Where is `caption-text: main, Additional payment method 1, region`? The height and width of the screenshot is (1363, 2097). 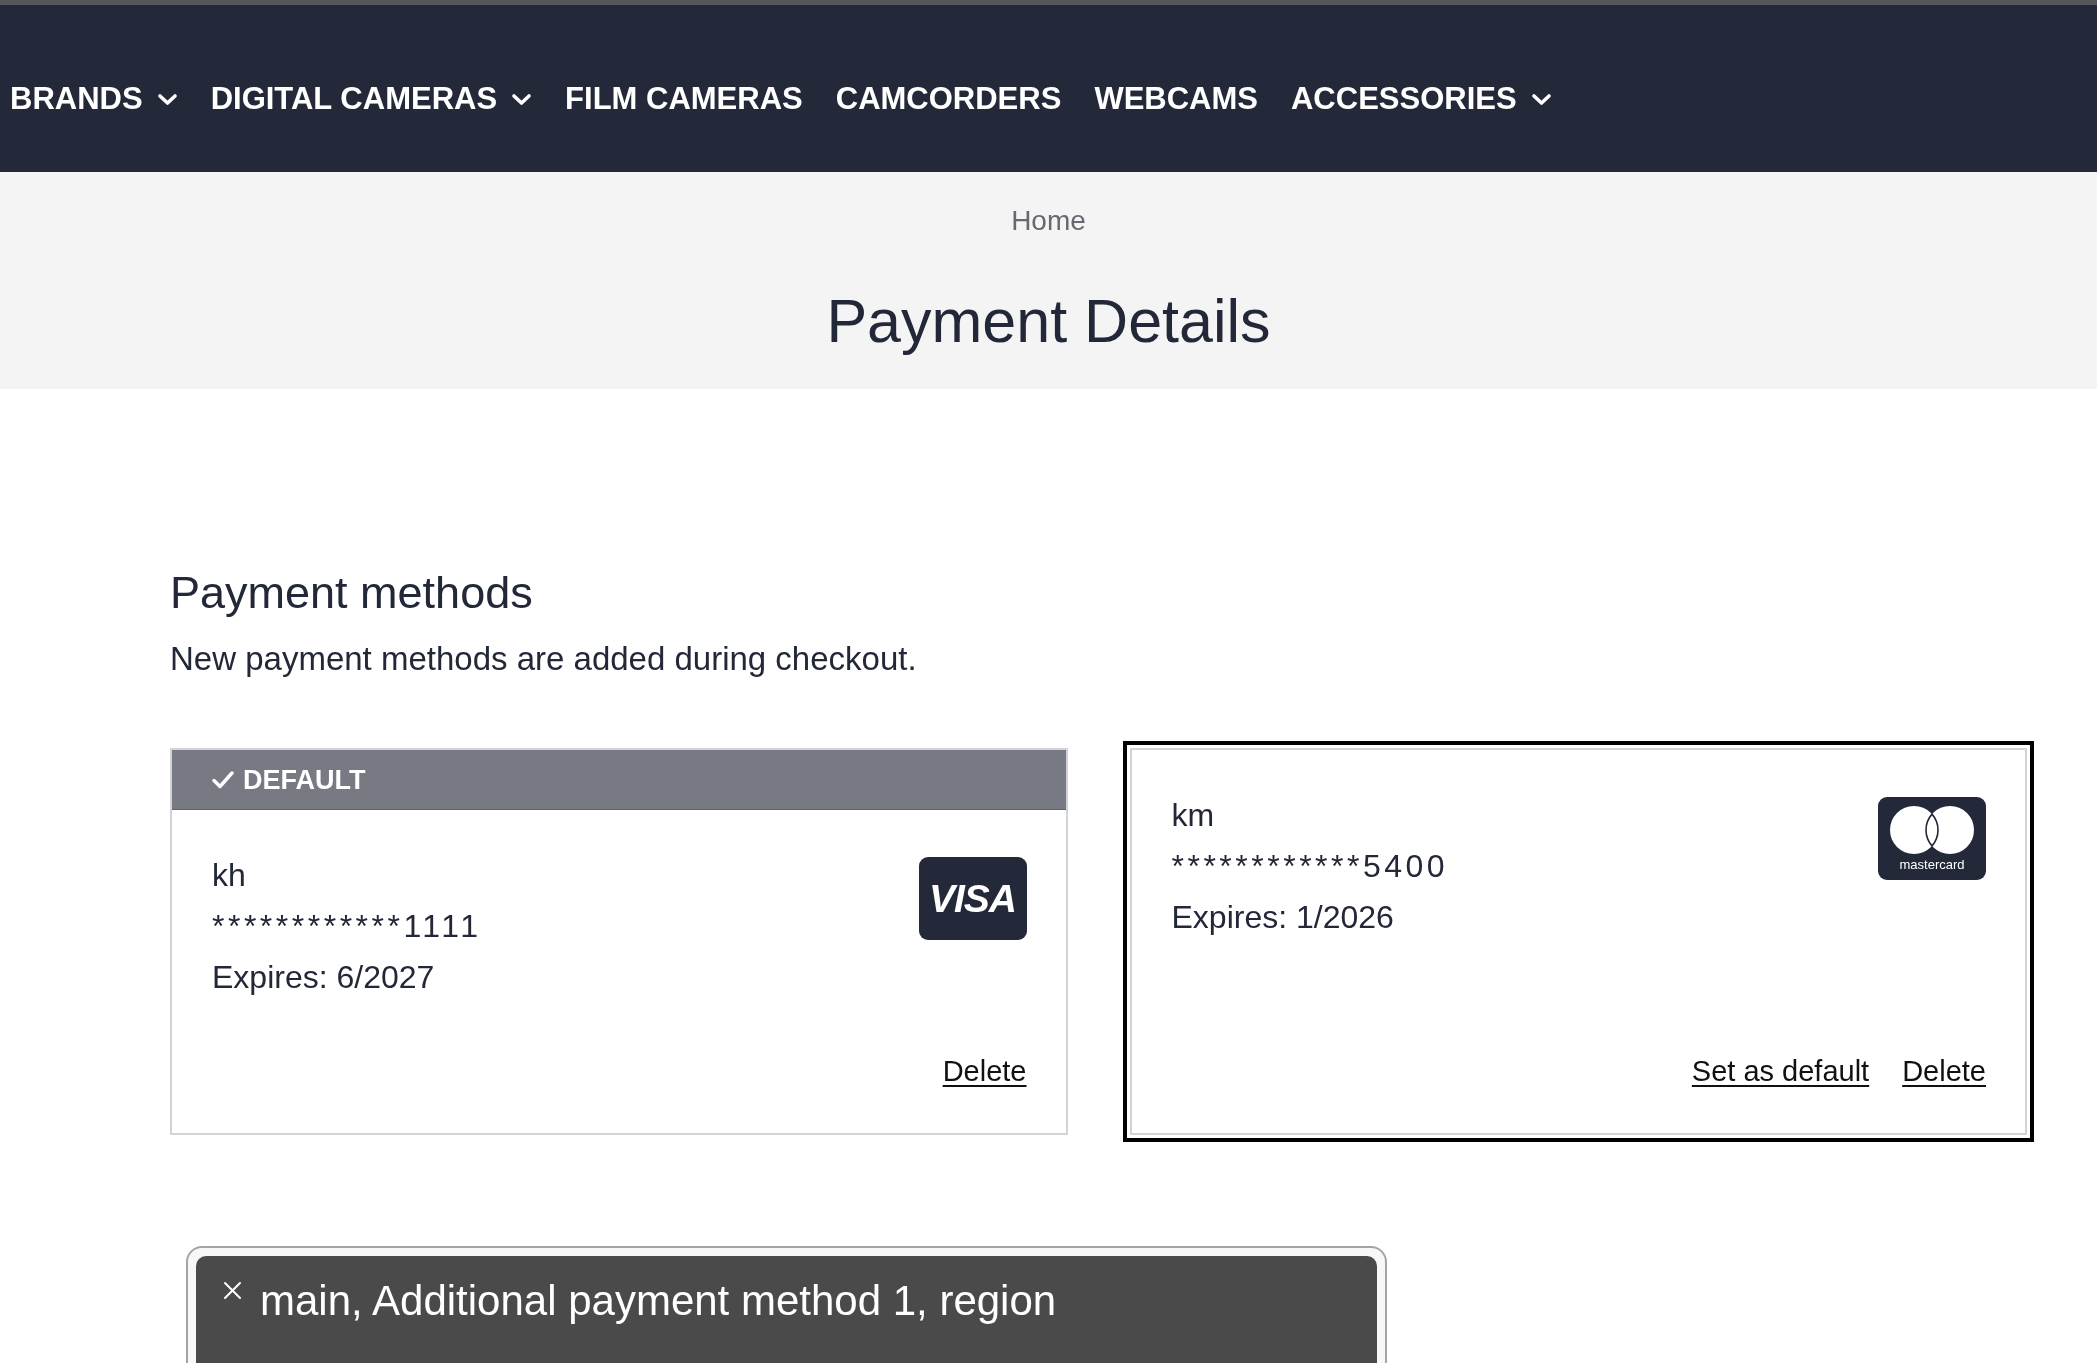
caption-text: main, Additional payment method 1, region is located at coordinates (658, 1301).